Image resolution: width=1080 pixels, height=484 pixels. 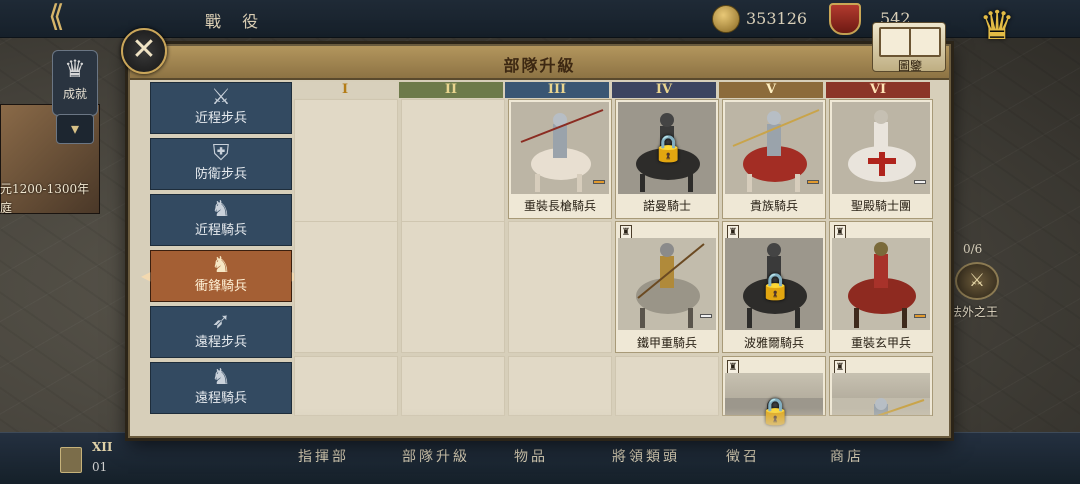 What do you see at coordinates (146, 276) in the screenshot?
I see `selected-left-arrow-icon: ◀` at bounding box center [146, 276].